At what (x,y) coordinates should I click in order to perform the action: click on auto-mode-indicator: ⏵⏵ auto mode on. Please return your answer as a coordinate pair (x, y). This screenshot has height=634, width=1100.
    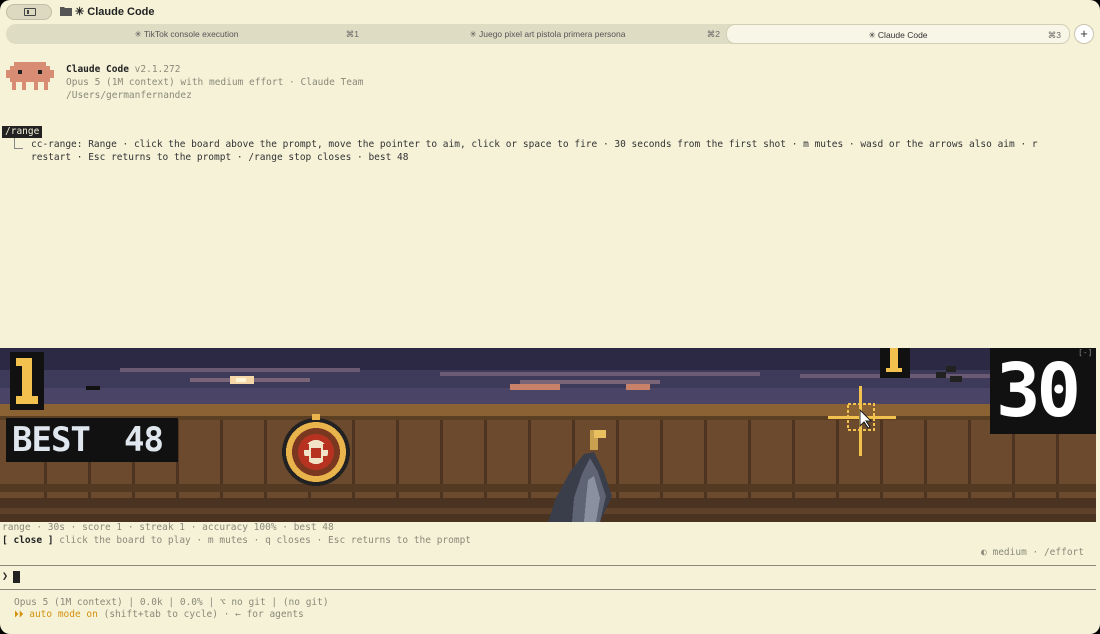
    Looking at the image, I should click on (56, 614).